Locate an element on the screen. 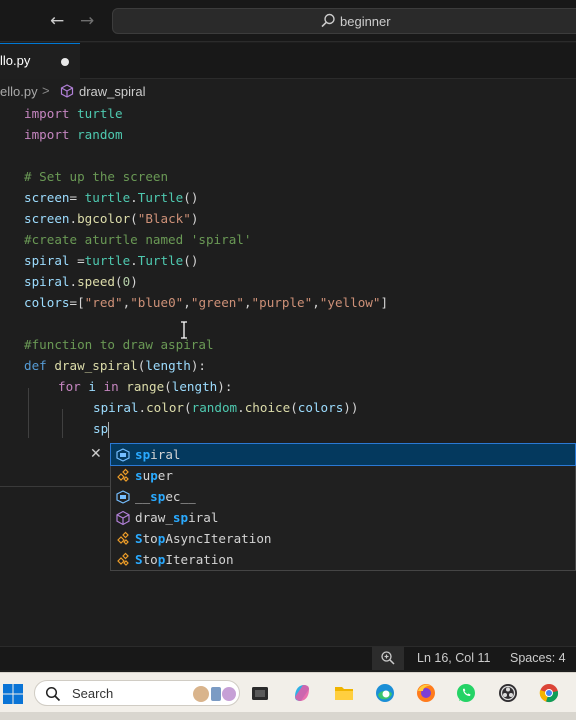 This screenshot has width=576, height=720. close-icon: ✕ is located at coordinates (97, 454).